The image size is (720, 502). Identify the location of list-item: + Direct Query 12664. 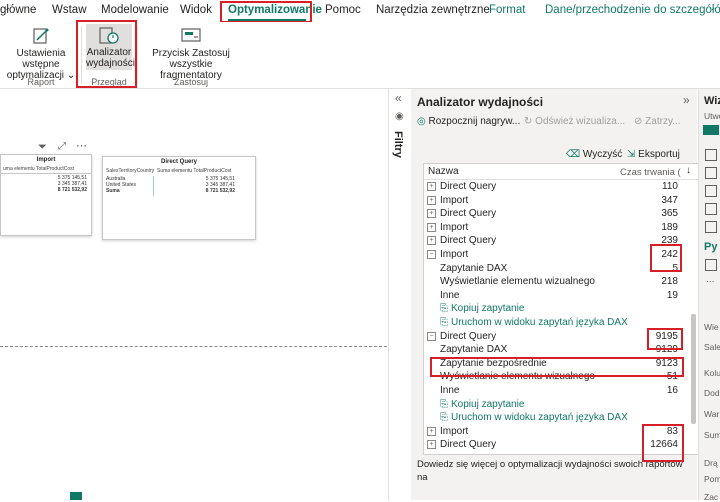
(554, 445).